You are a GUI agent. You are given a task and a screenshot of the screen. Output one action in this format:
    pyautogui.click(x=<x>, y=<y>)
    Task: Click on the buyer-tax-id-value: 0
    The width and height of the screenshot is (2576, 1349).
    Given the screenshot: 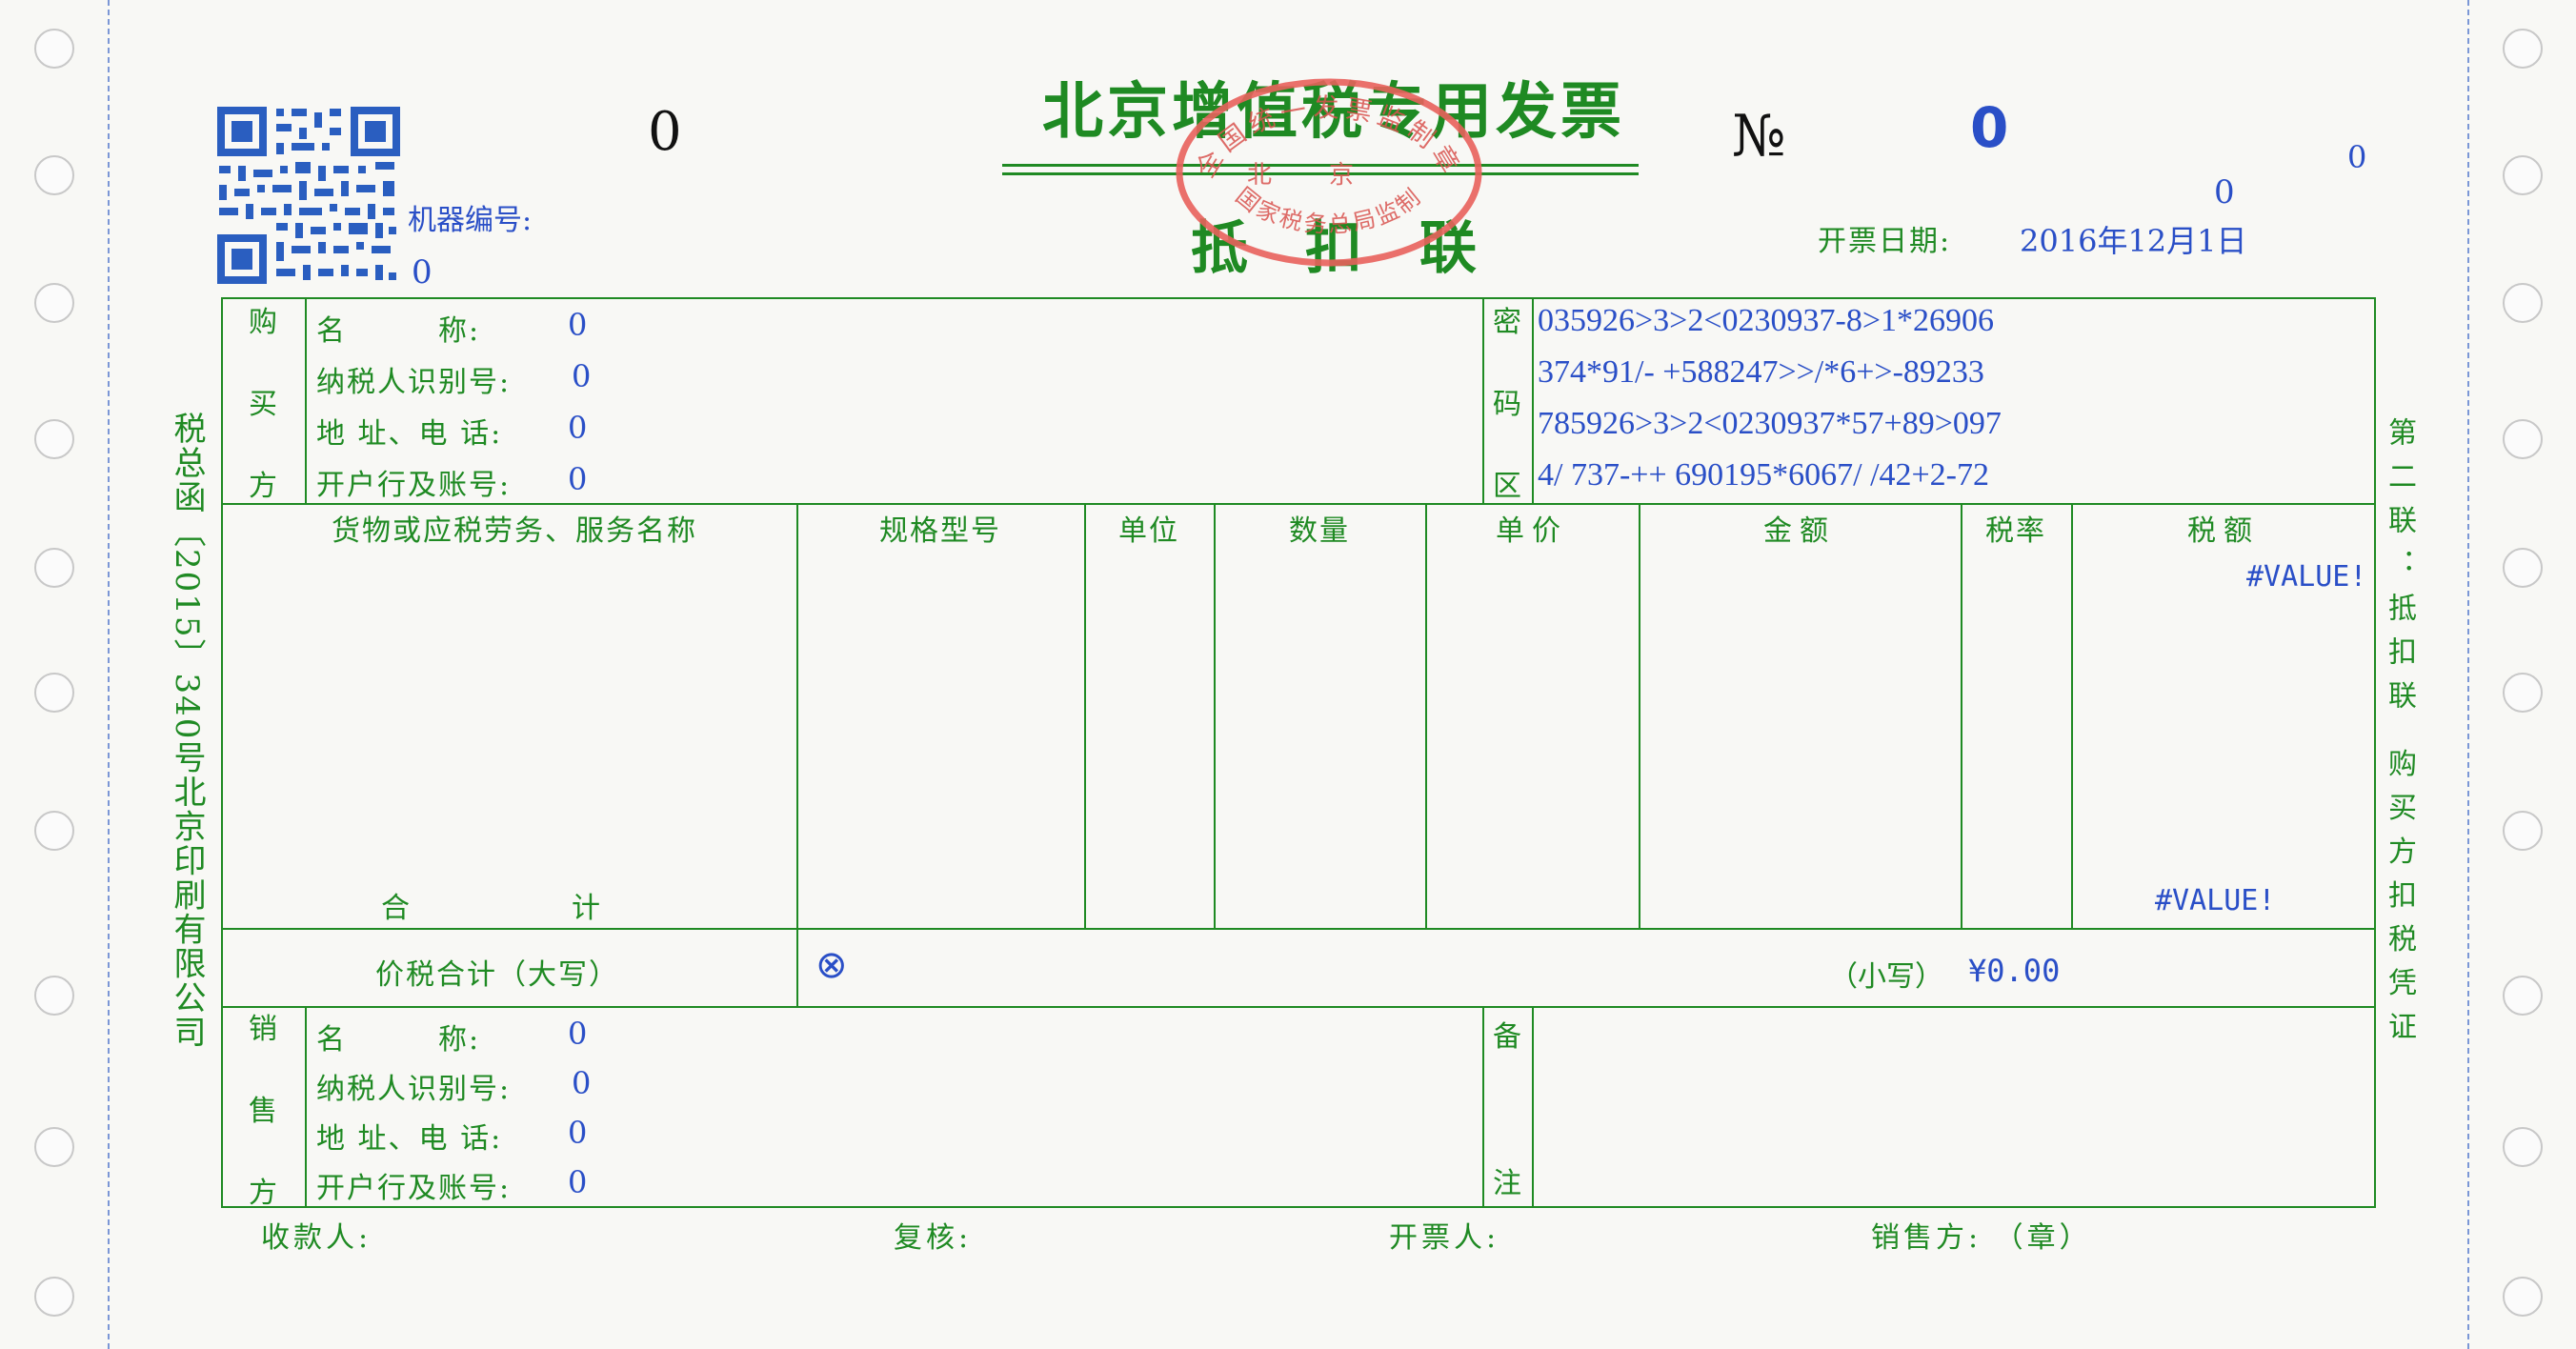 What is the action you would take?
    pyautogui.click(x=582, y=376)
    